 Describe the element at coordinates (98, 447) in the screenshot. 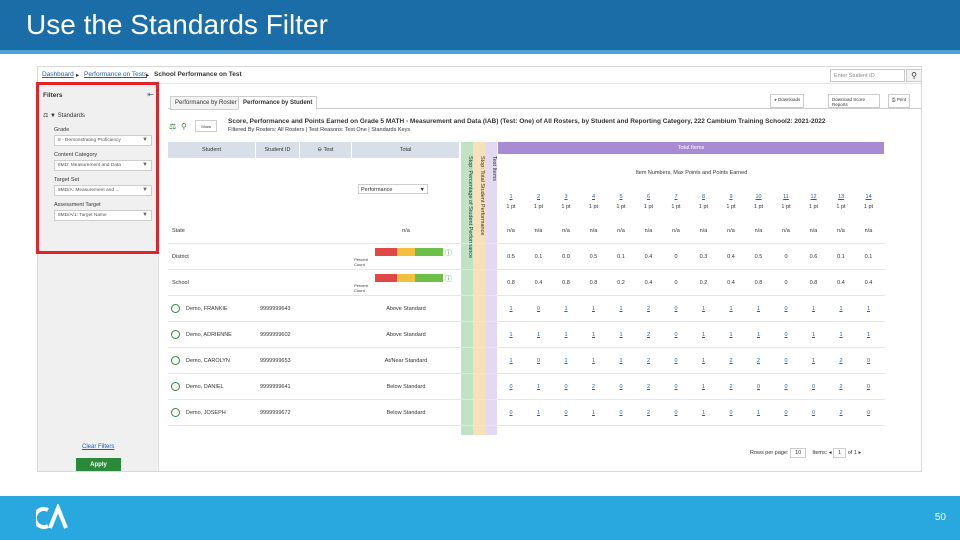

I see `clear-filters-link: Clear Filters` at that location.